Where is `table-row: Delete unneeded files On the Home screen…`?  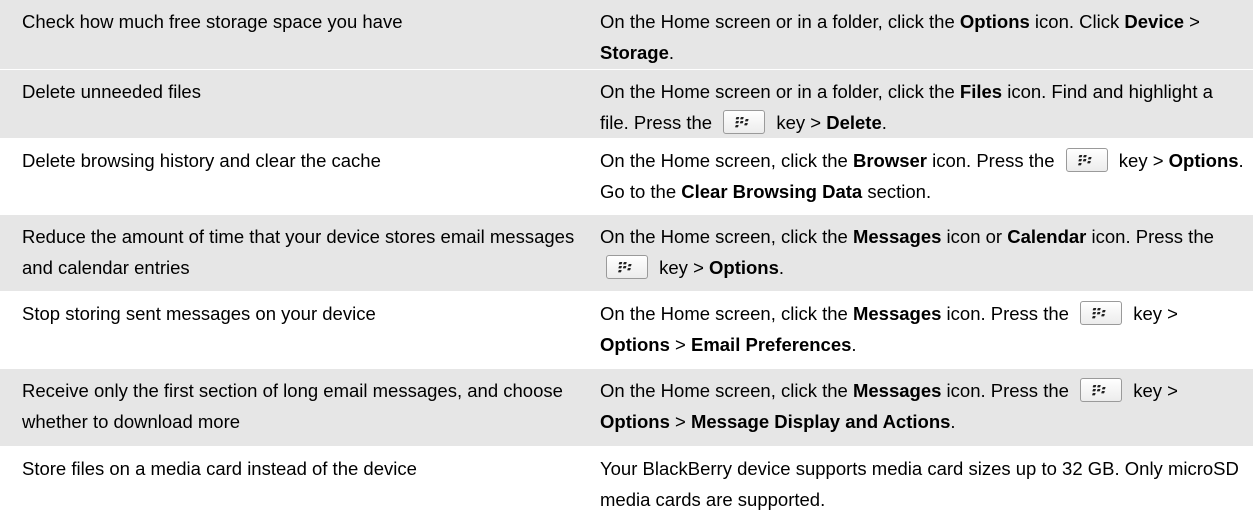 table-row: Delete unneeded files On the Home screen… is located at coordinates (626, 104).